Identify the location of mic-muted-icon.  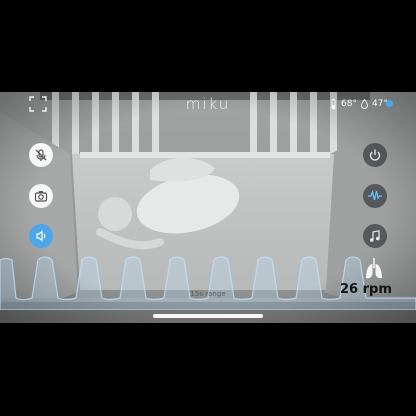
(41, 155).